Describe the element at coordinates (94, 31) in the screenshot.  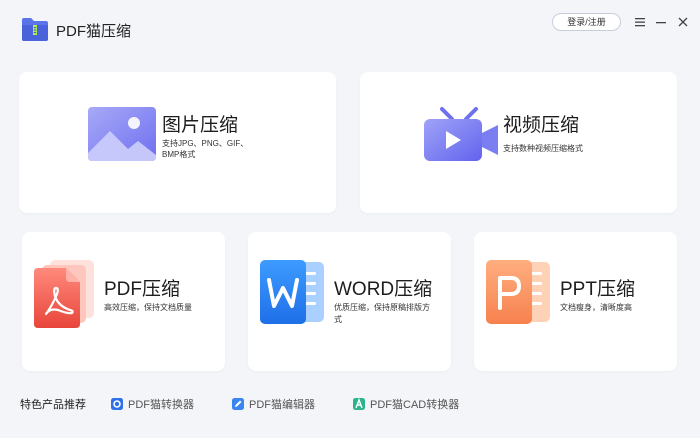
I see `app-title: PDF猫压缩` at that location.